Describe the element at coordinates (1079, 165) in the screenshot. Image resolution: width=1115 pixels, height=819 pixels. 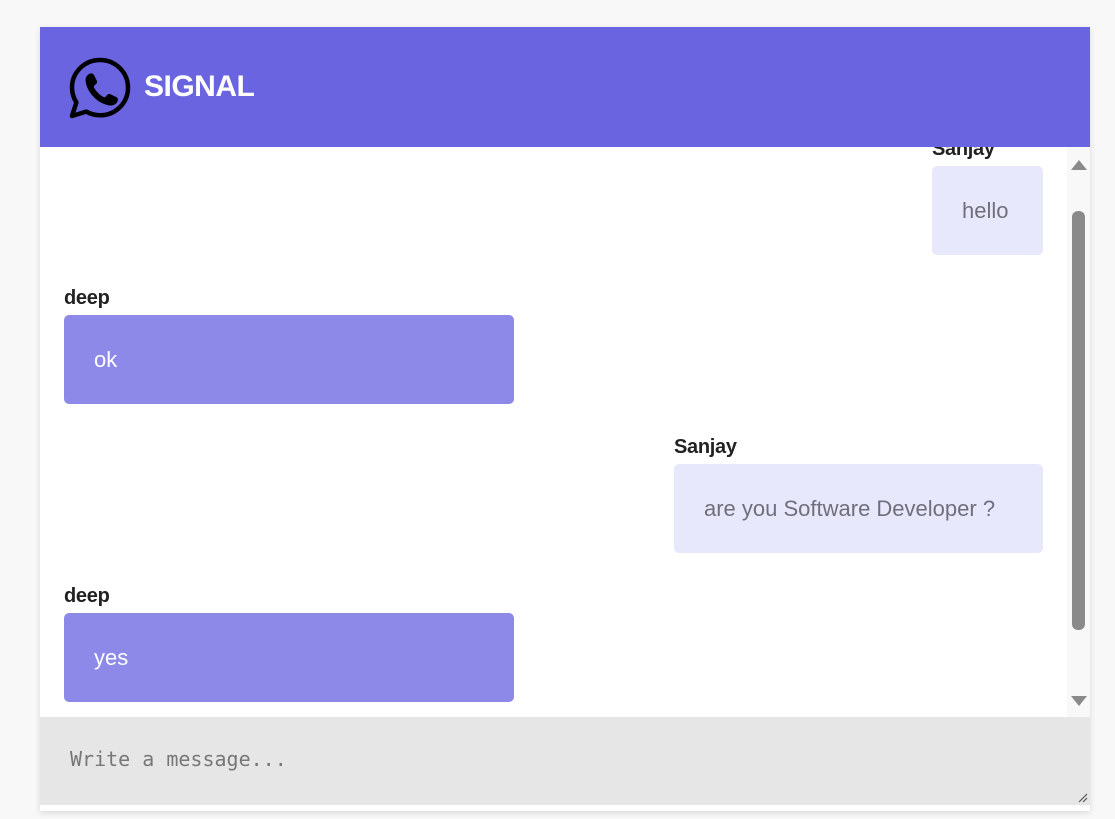
I see `scroll-up-arrow-icon` at that location.